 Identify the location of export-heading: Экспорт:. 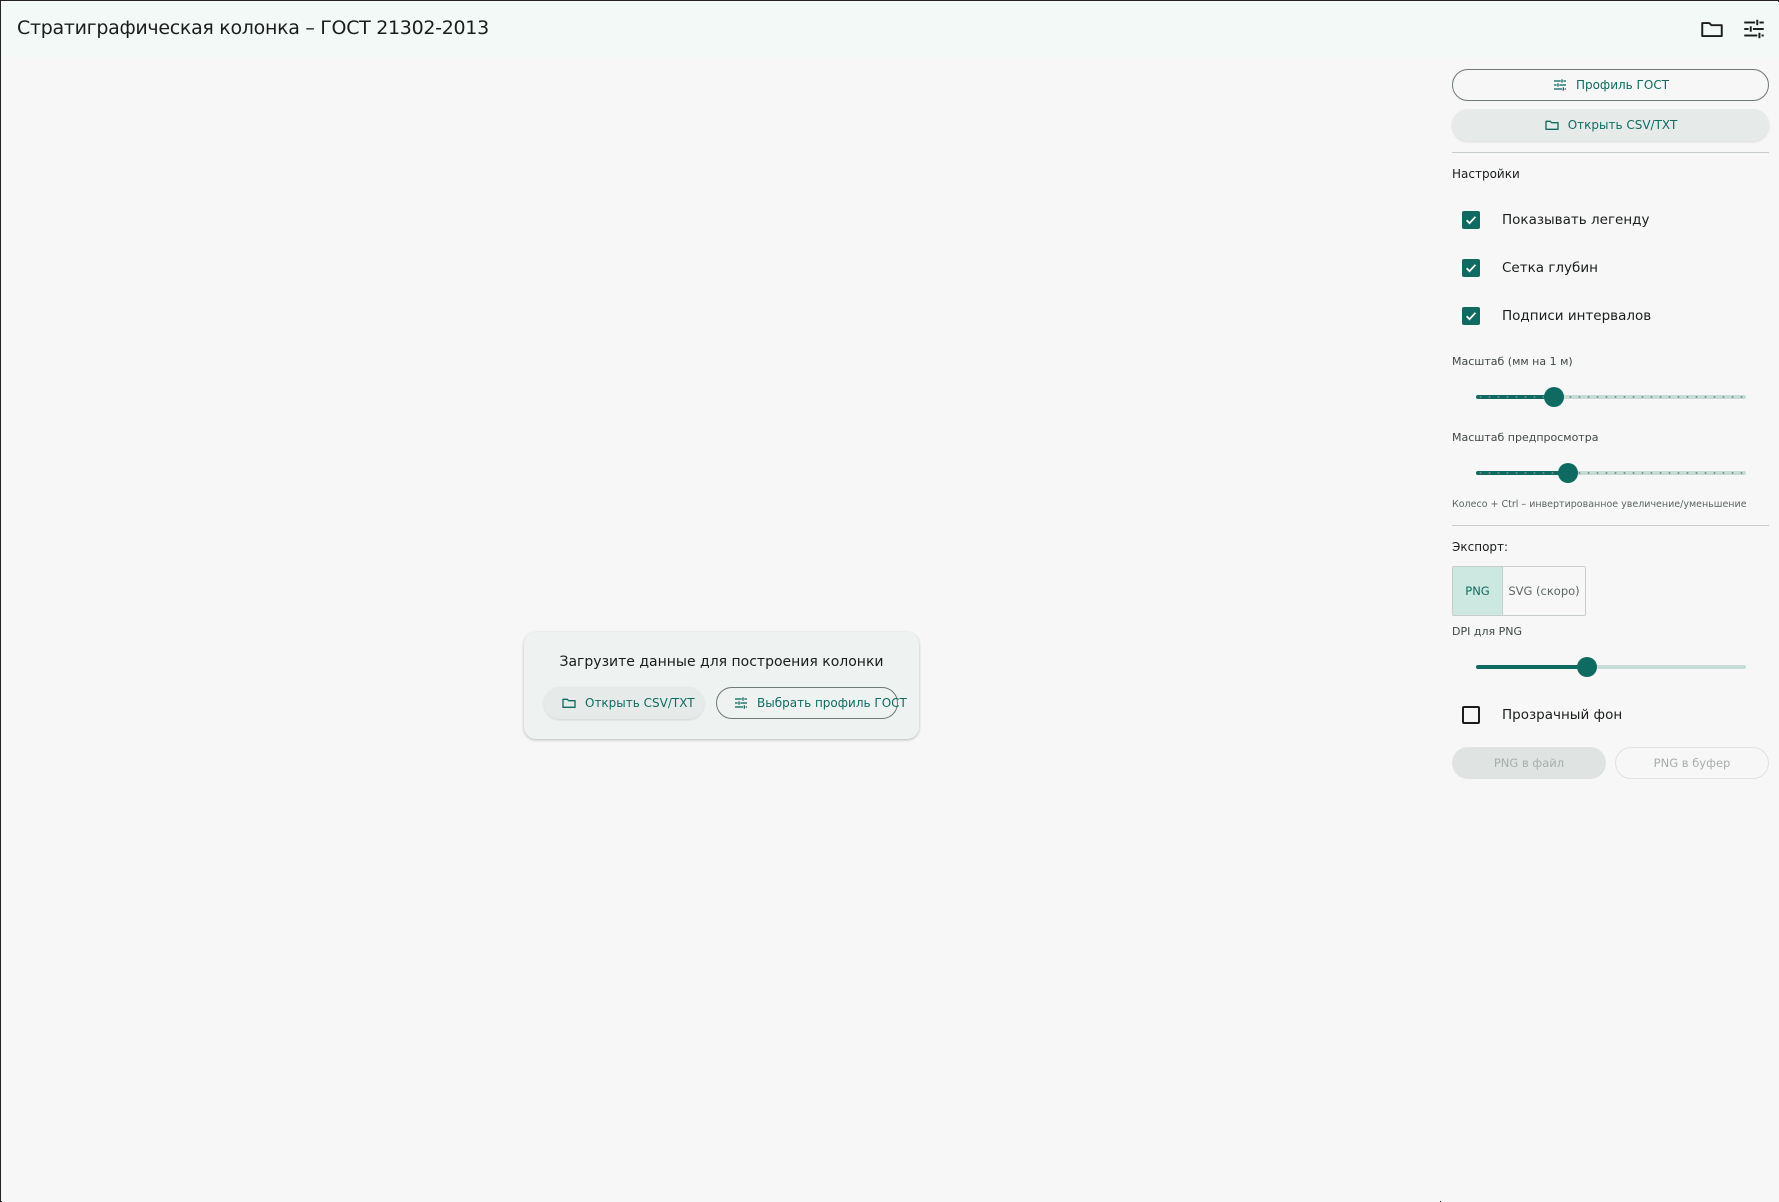
(1480, 547).